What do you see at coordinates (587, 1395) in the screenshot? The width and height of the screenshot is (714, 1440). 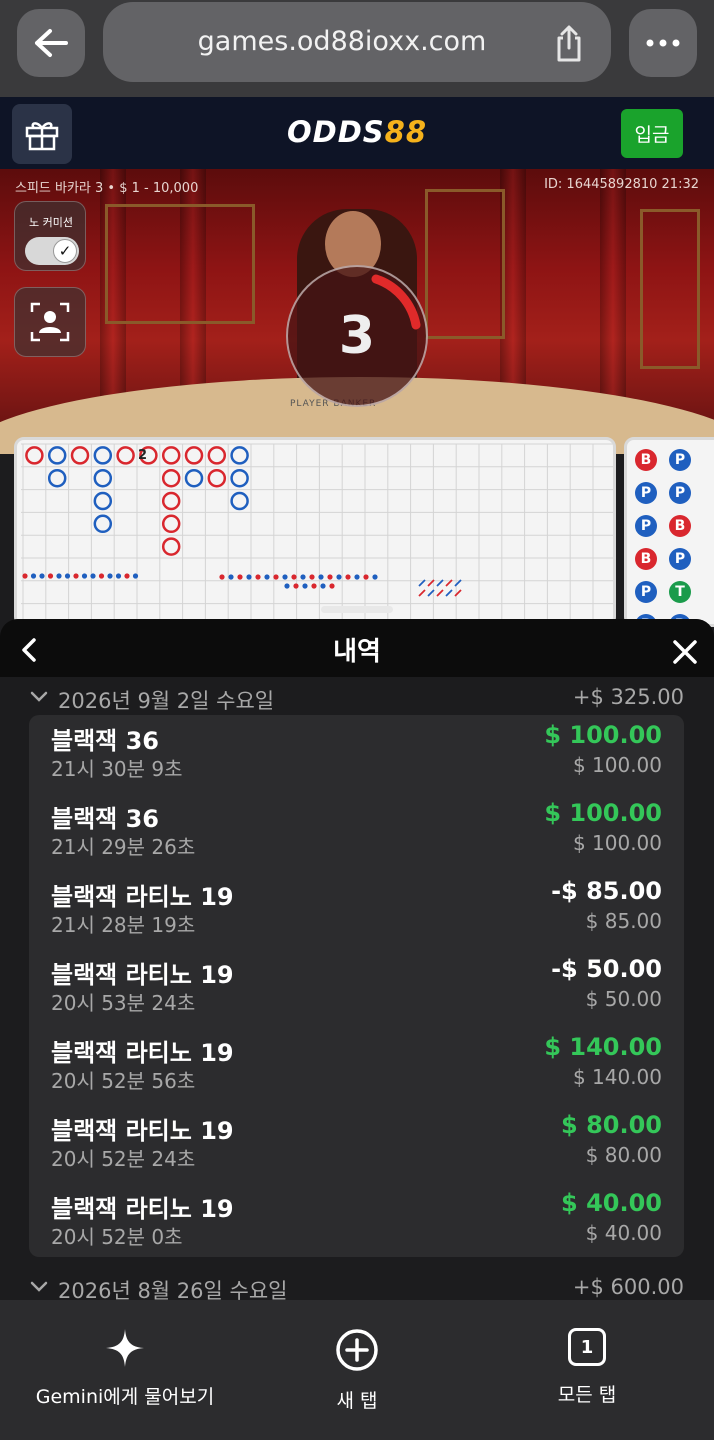 I see `all-tabs-label: 모든 탭` at bounding box center [587, 1395].